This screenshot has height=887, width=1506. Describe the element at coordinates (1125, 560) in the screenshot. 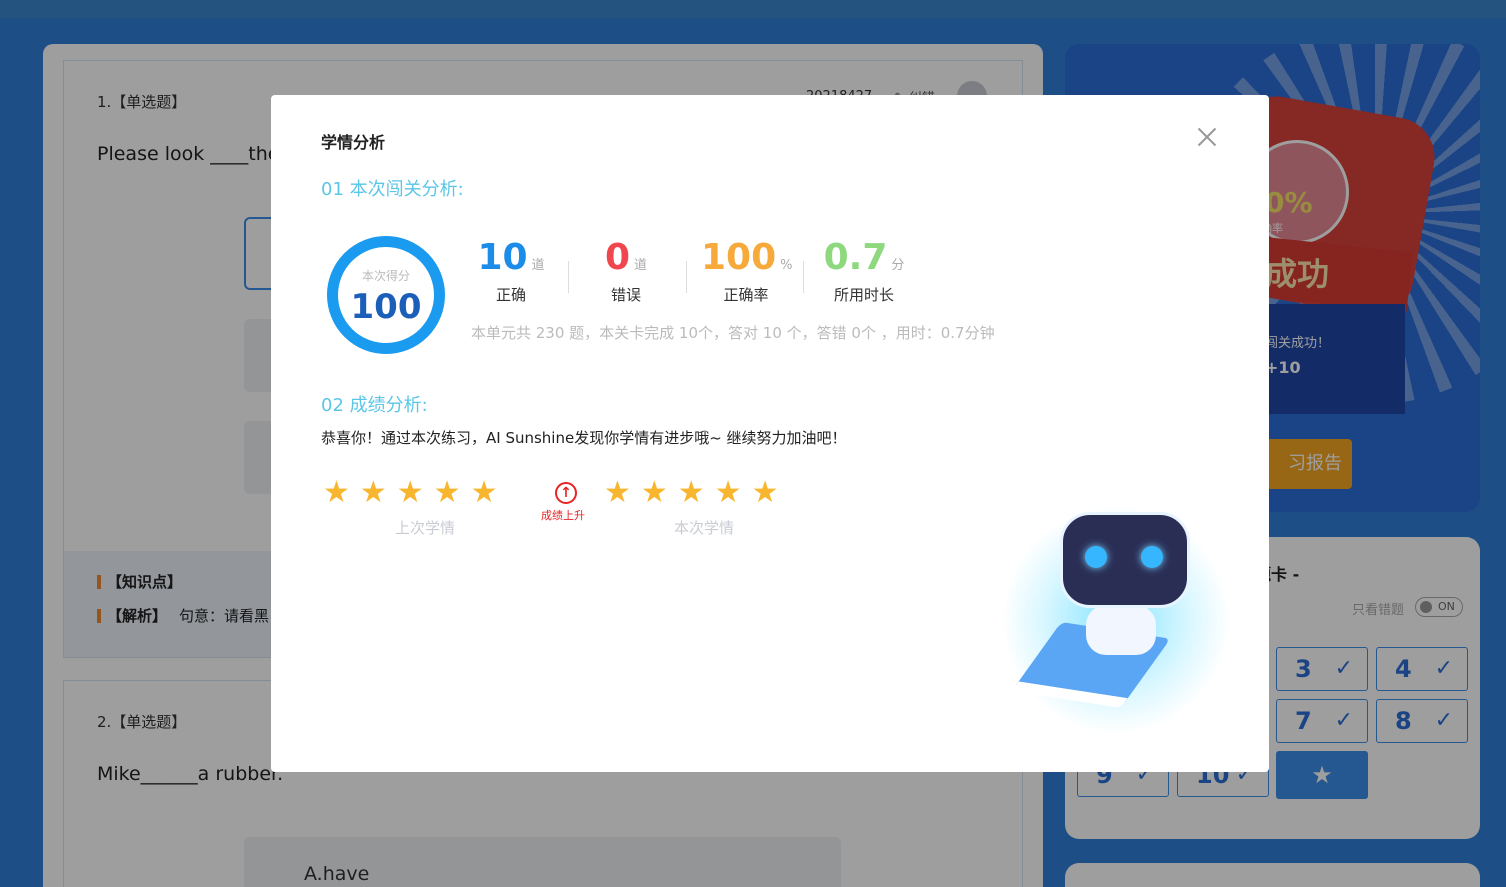

I see `robot-mascot` at that location.